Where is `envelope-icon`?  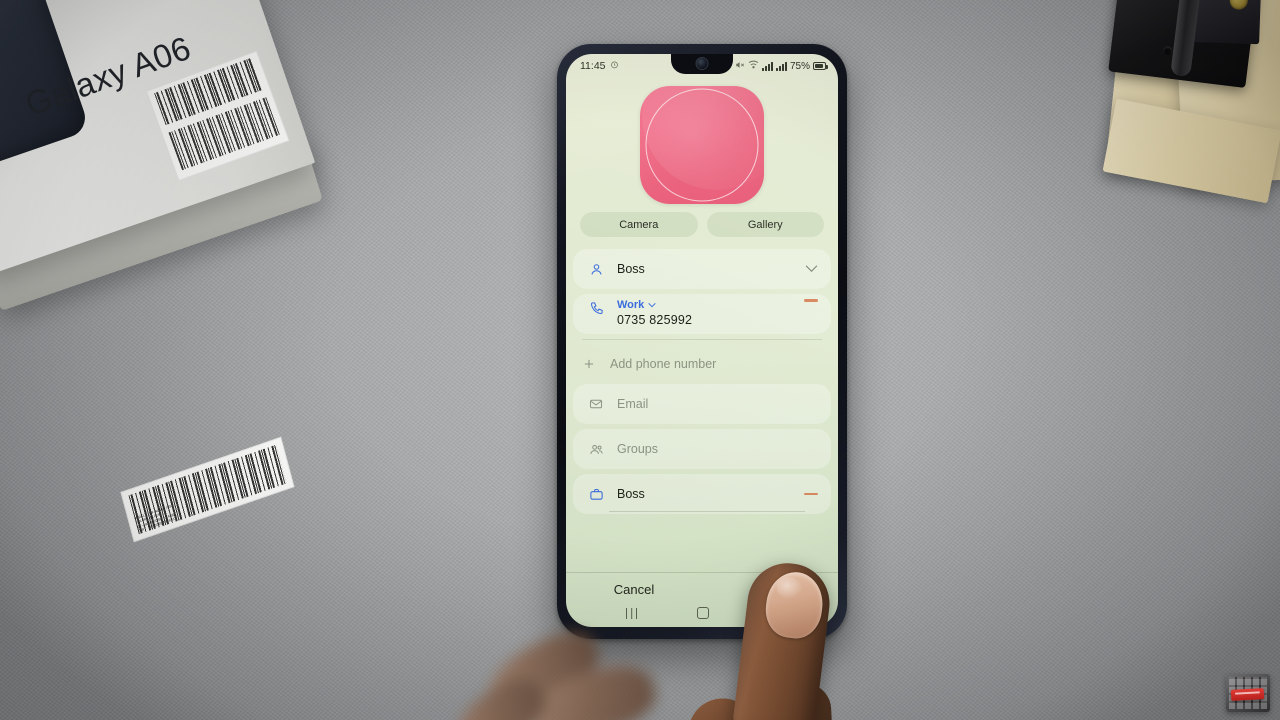 envelope-icon is located at coordinates (600, 404).